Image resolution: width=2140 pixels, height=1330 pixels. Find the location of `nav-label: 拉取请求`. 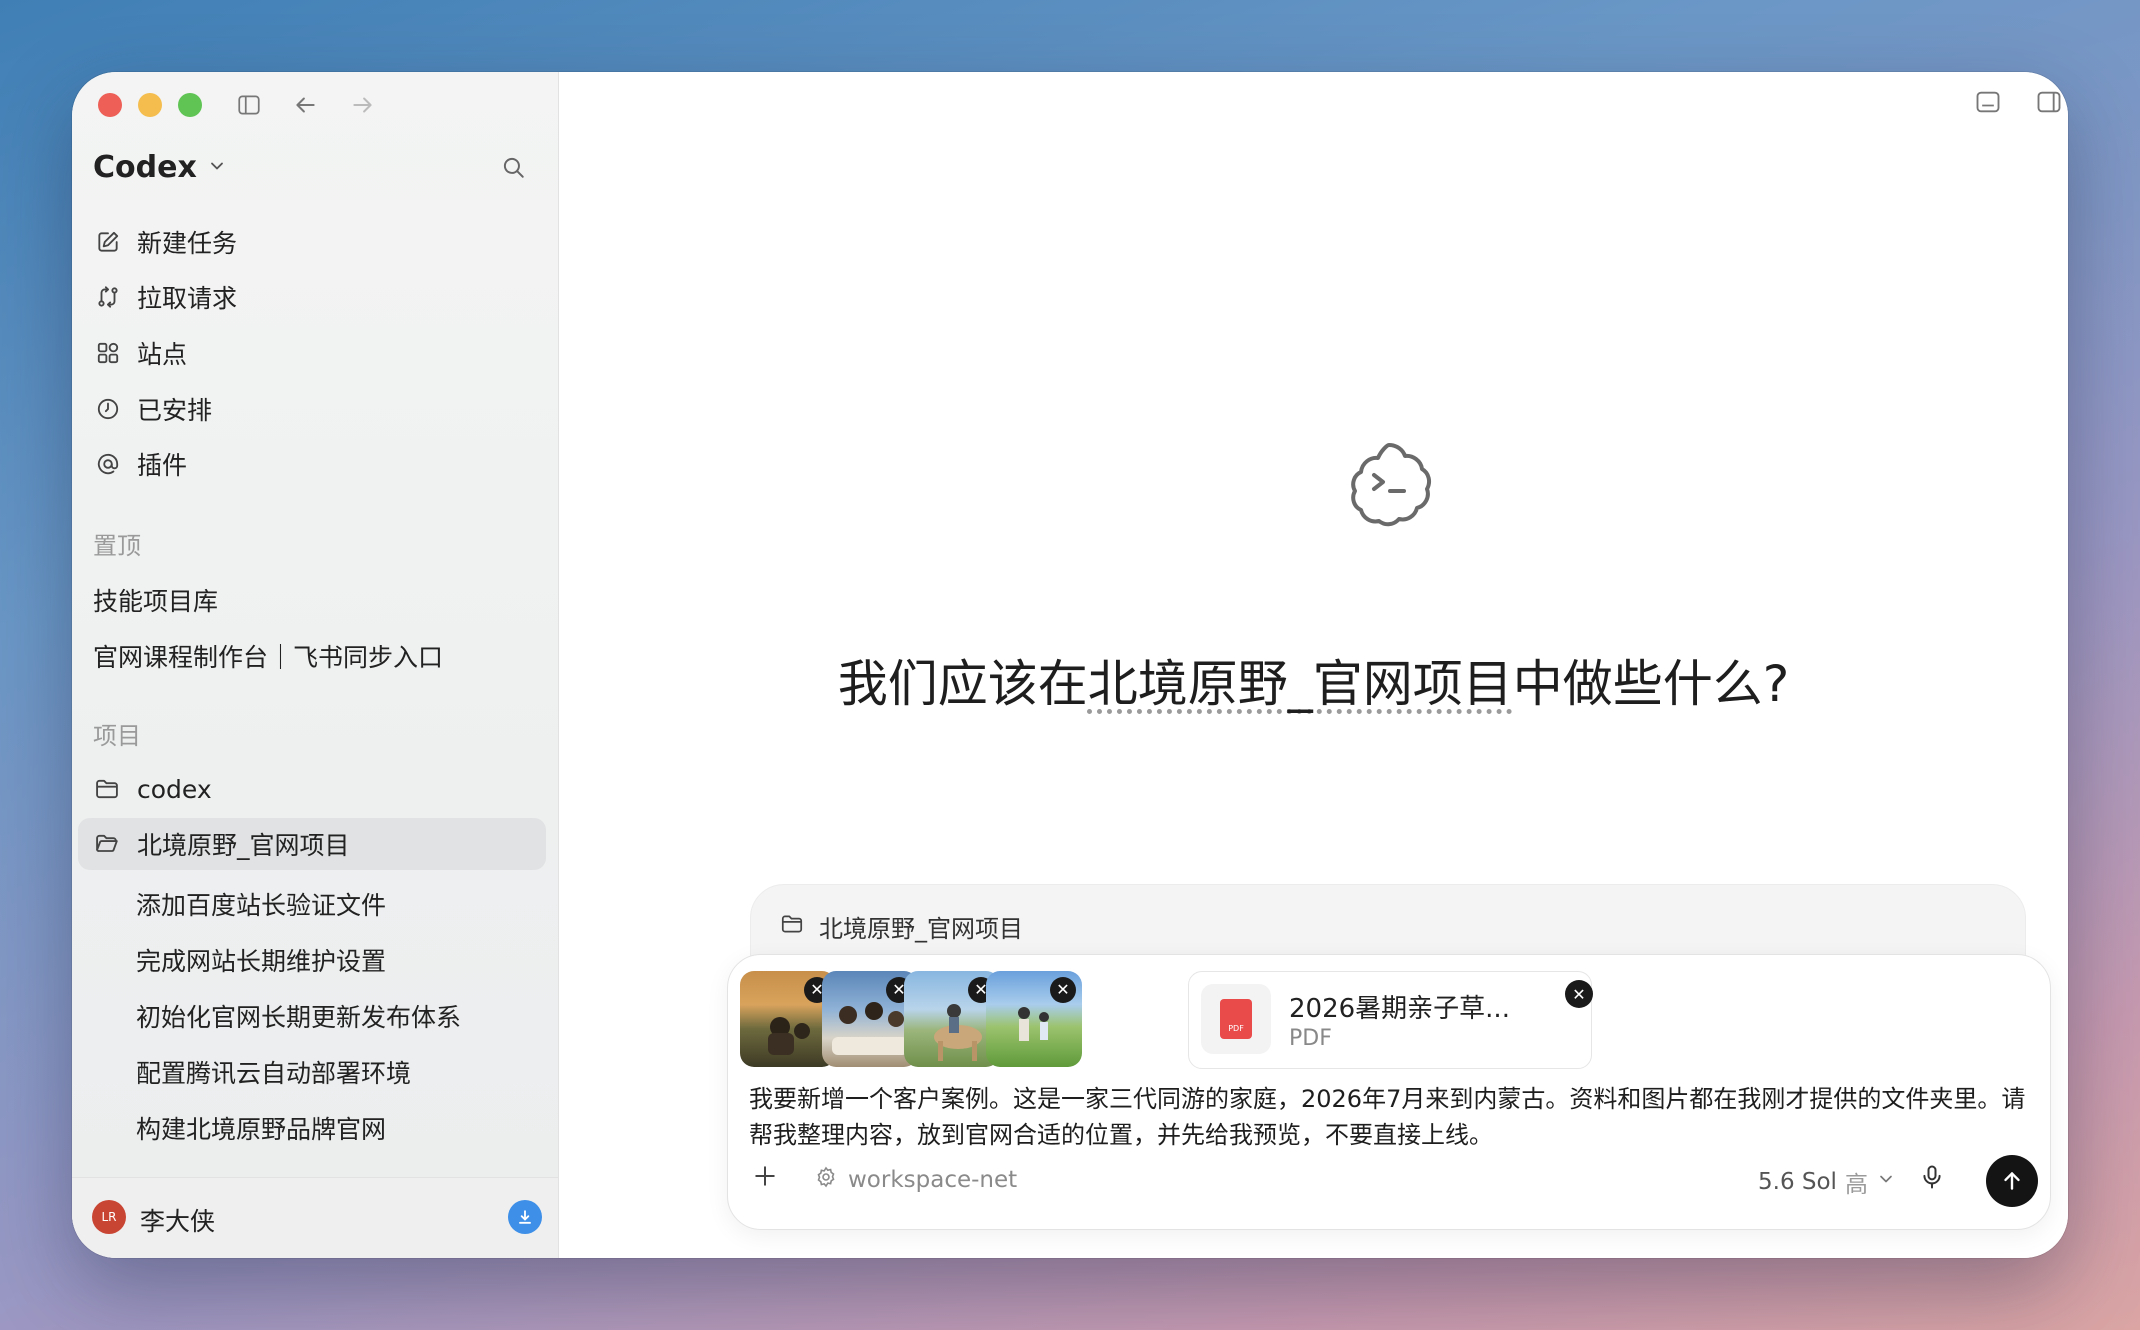

nav-label: 拉取请求 is located at coordinates (187, 298).